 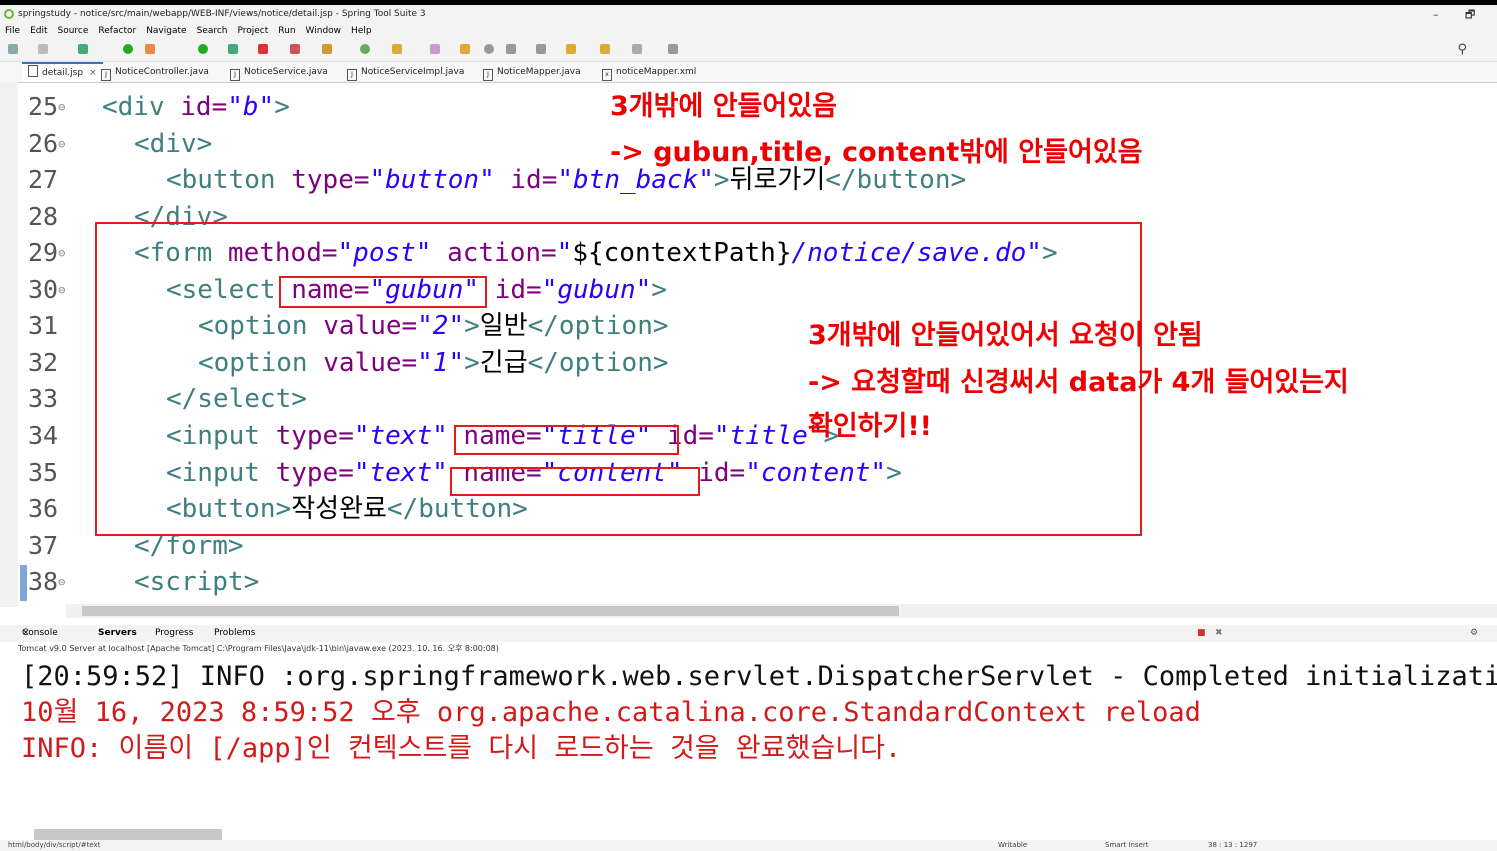 What do you see at coordinates (93, 73) in the screenshot?
I see `close-icon: ×` at bounding box center [93, 73].